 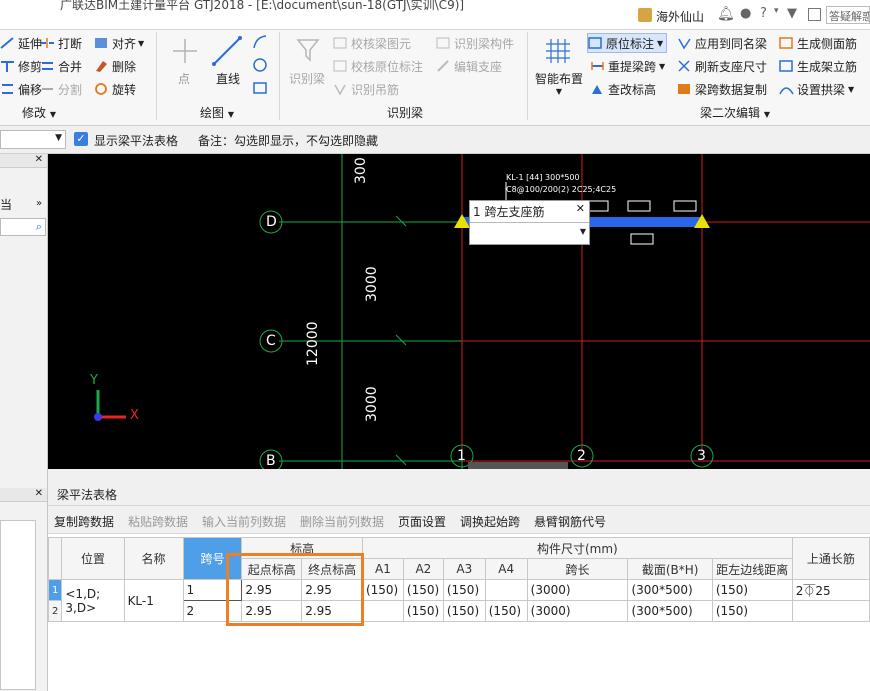 What do you see at coordinates (308, 50) in the screenshot?
I see `recognize-beam-icon` at bounding box center [308, 50].